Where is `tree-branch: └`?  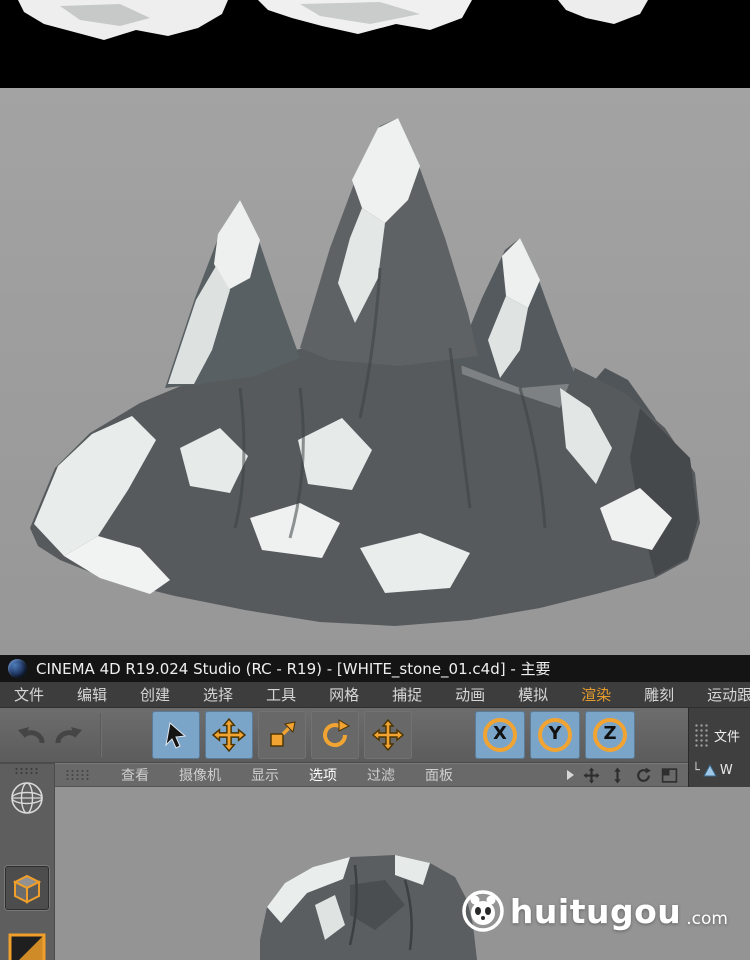
tree-branch: └ is located at coordinates (696, 770).